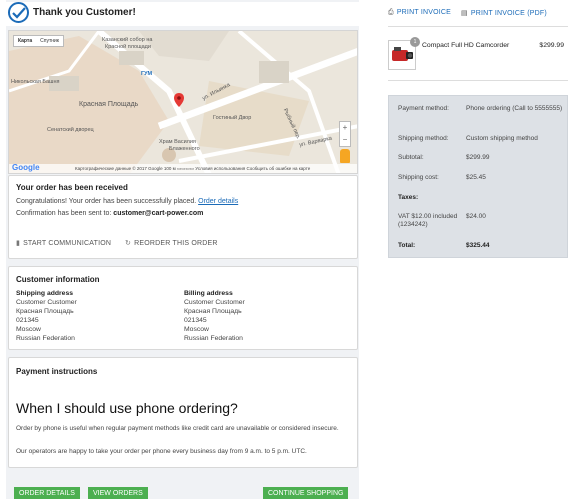 This screenshot has height=499, width=580. I want to click on map-label: Храм Василия, so click(177, 142).